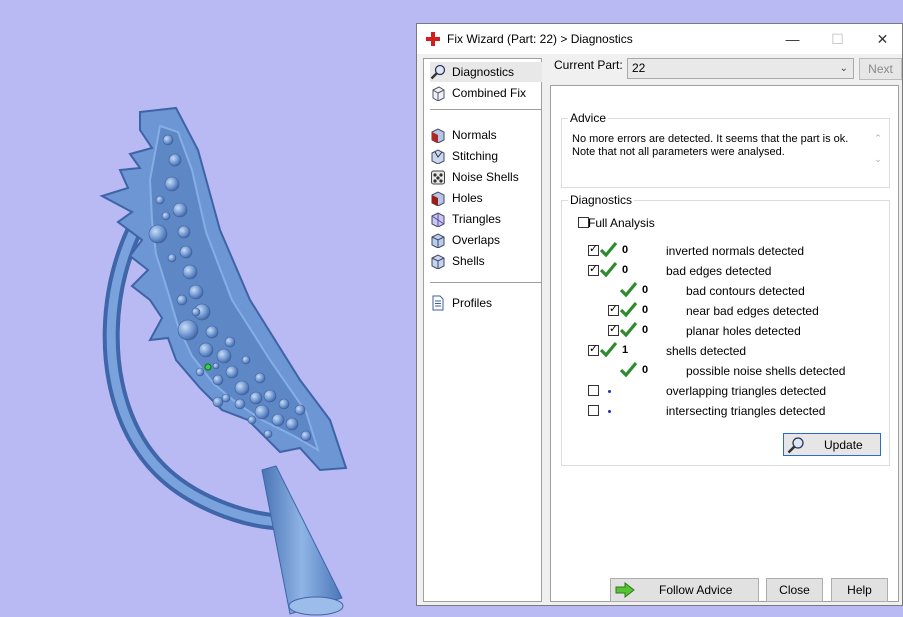 Image resolution: width=903 pixels, height=617 pixels. What do you see at coordinates (792, 39) in the screenshot?
I see `minimize-button: —` at bounding box center [792, 39].